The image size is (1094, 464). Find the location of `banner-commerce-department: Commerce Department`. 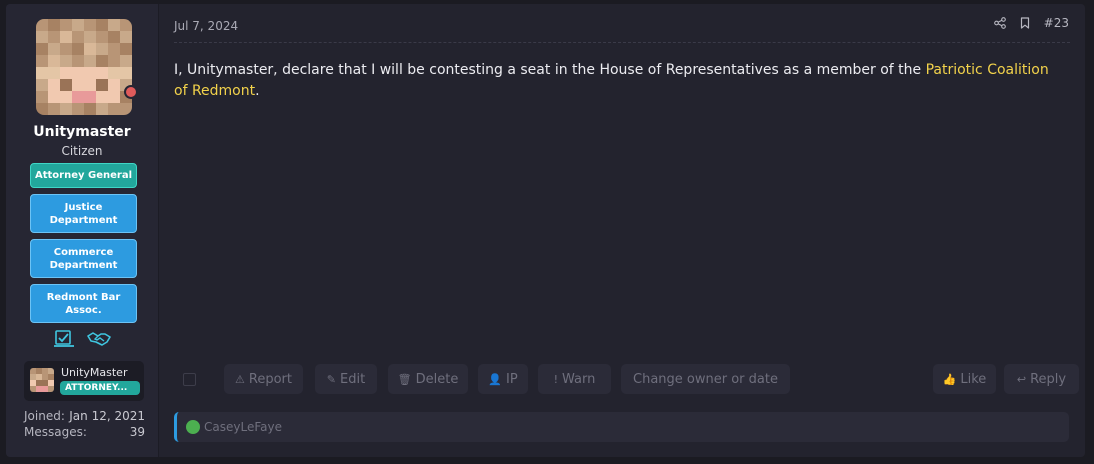

banner-commerce-department: Commerce Department is located at coordinates (83, 258).